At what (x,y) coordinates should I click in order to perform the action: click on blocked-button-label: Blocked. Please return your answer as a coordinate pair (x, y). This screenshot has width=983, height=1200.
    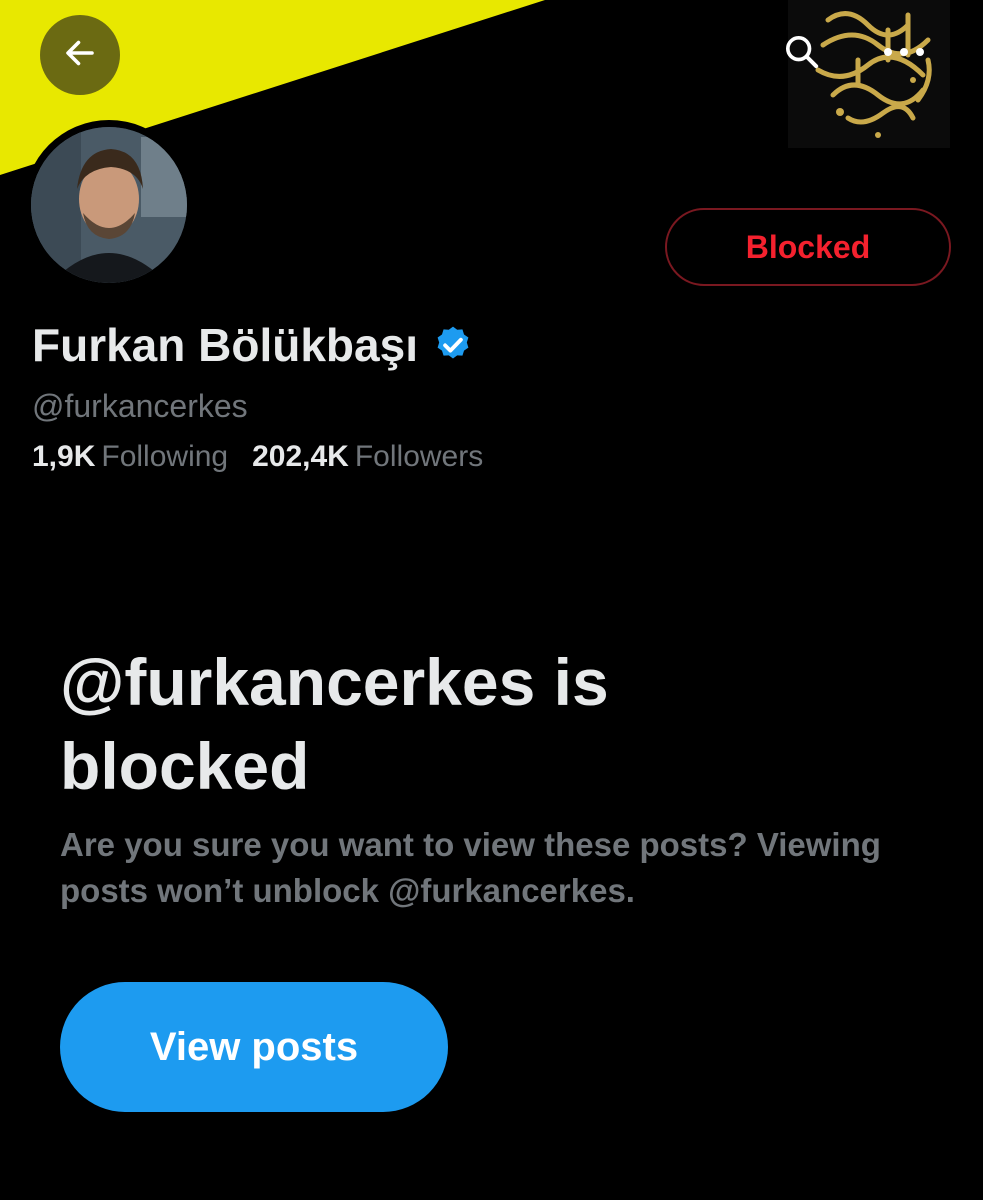
    Looking at the image, I should click on (808, 246).